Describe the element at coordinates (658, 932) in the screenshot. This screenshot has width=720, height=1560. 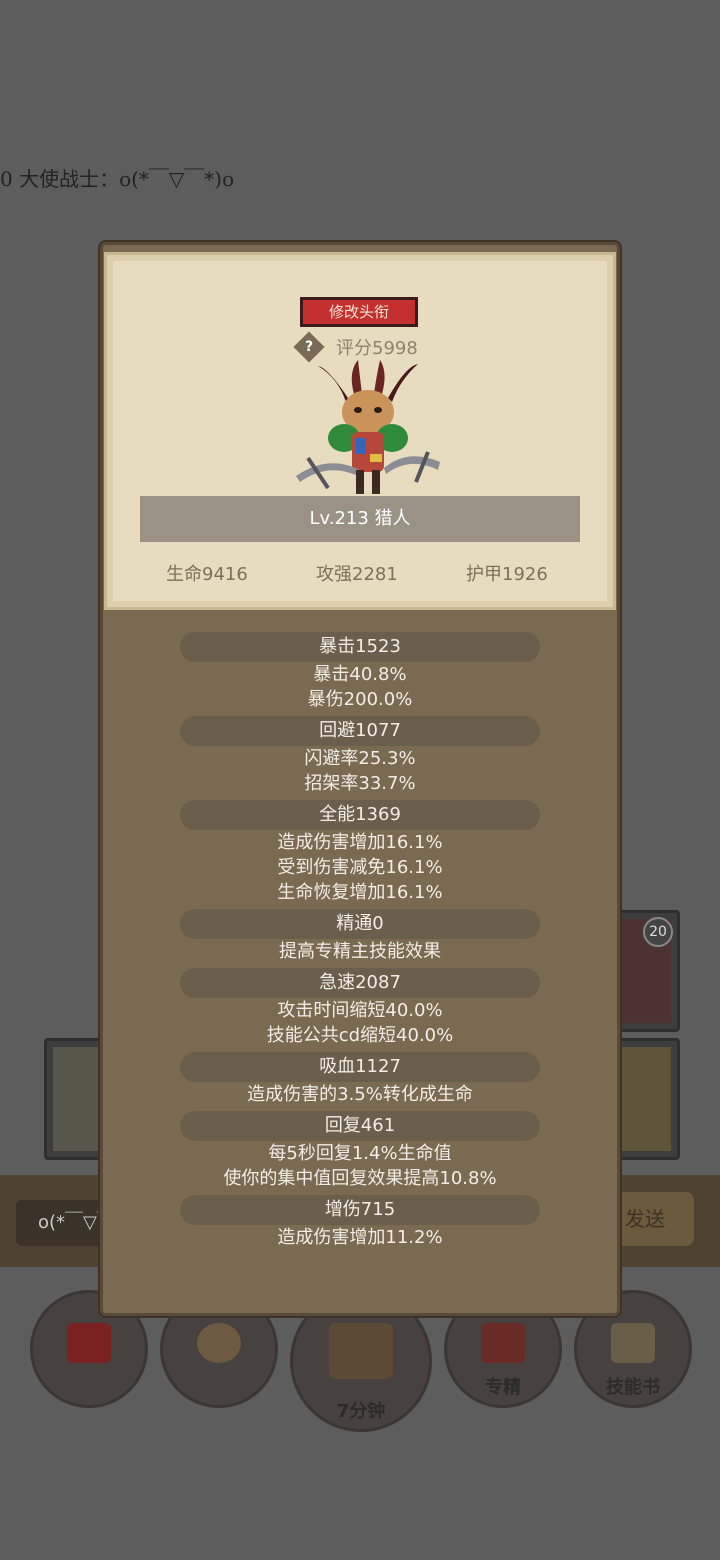
I see `slot-count-badge: 20` at that location.